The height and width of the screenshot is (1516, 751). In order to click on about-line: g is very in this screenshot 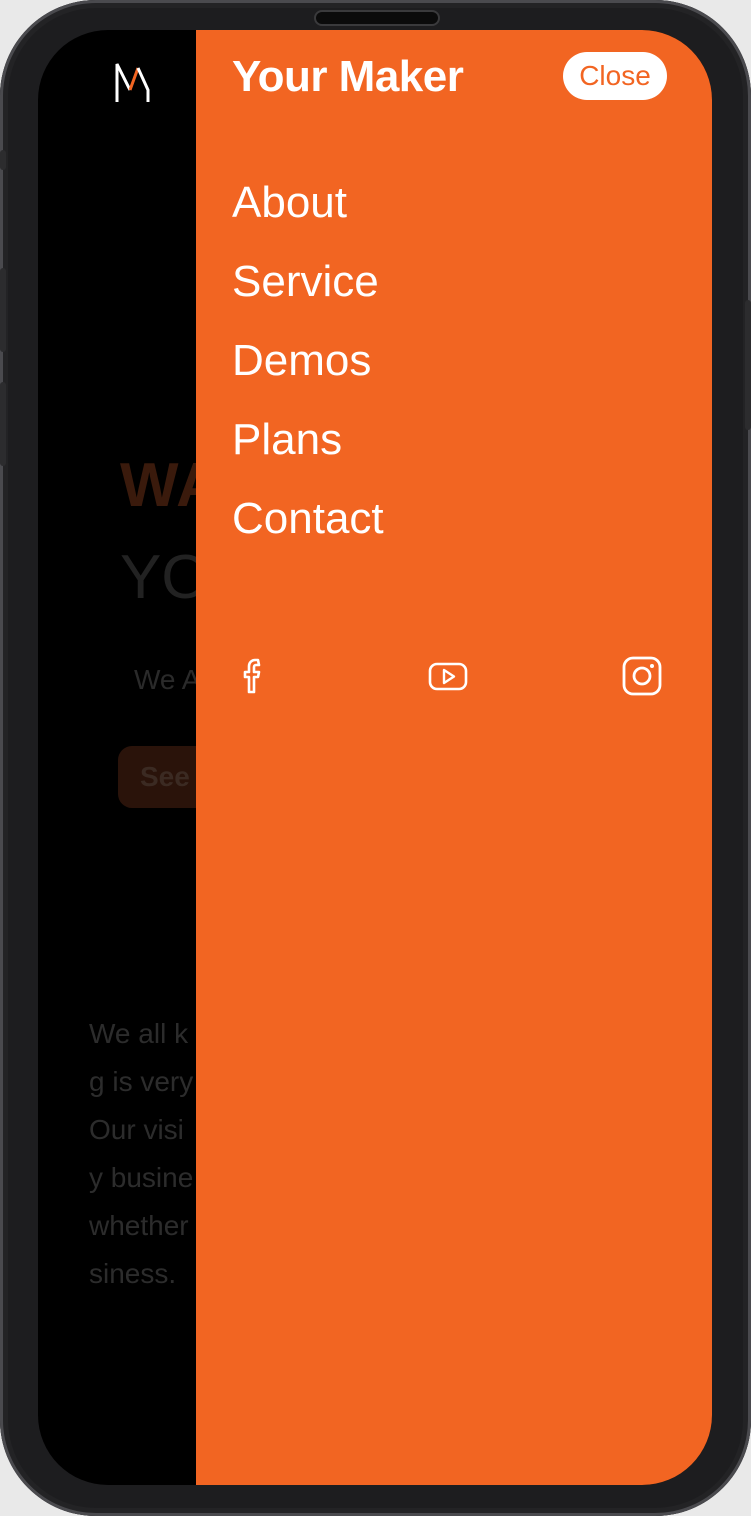, I will do `click(141, 1081)`.